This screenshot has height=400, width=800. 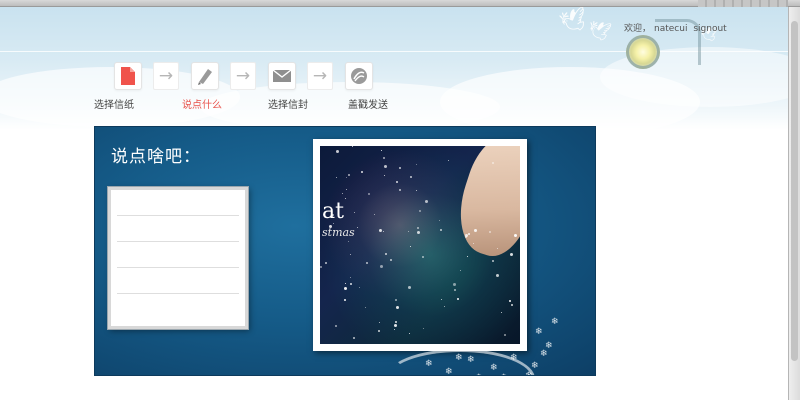 What do you see at coordinates (333, 211) in the screenshot?
I see `photo-caption: at` at bounding box center [333, 211].